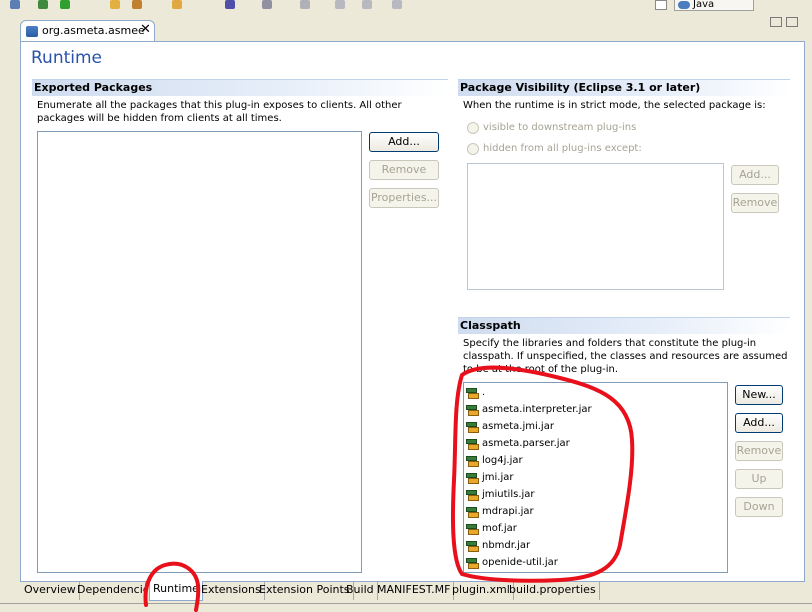  Describe the element at coordinates (684, 5) in the screenshot. I see `java-perspective-icon` at that location.